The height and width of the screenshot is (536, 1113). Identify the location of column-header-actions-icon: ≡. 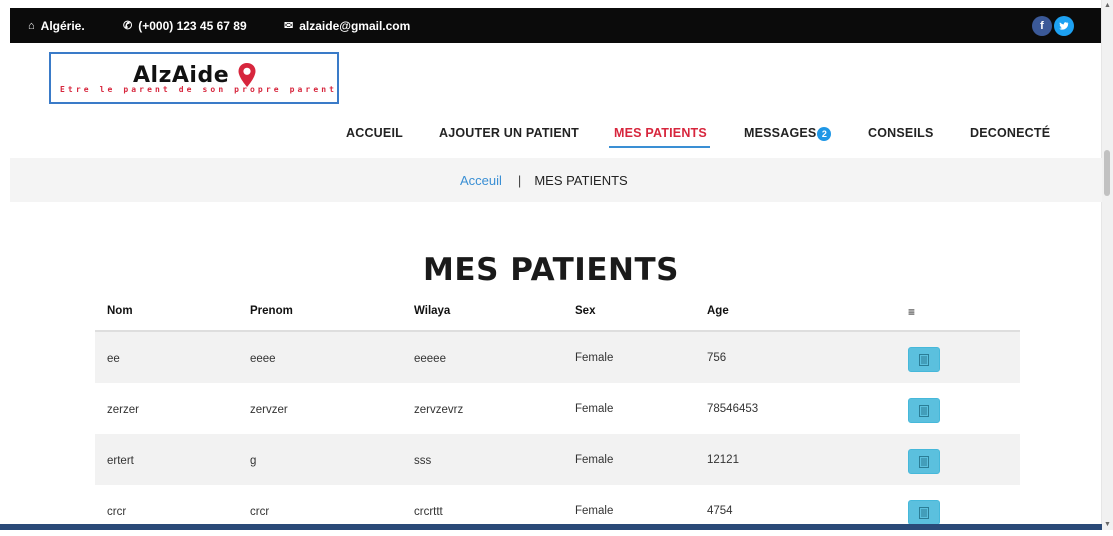
(912, 312).